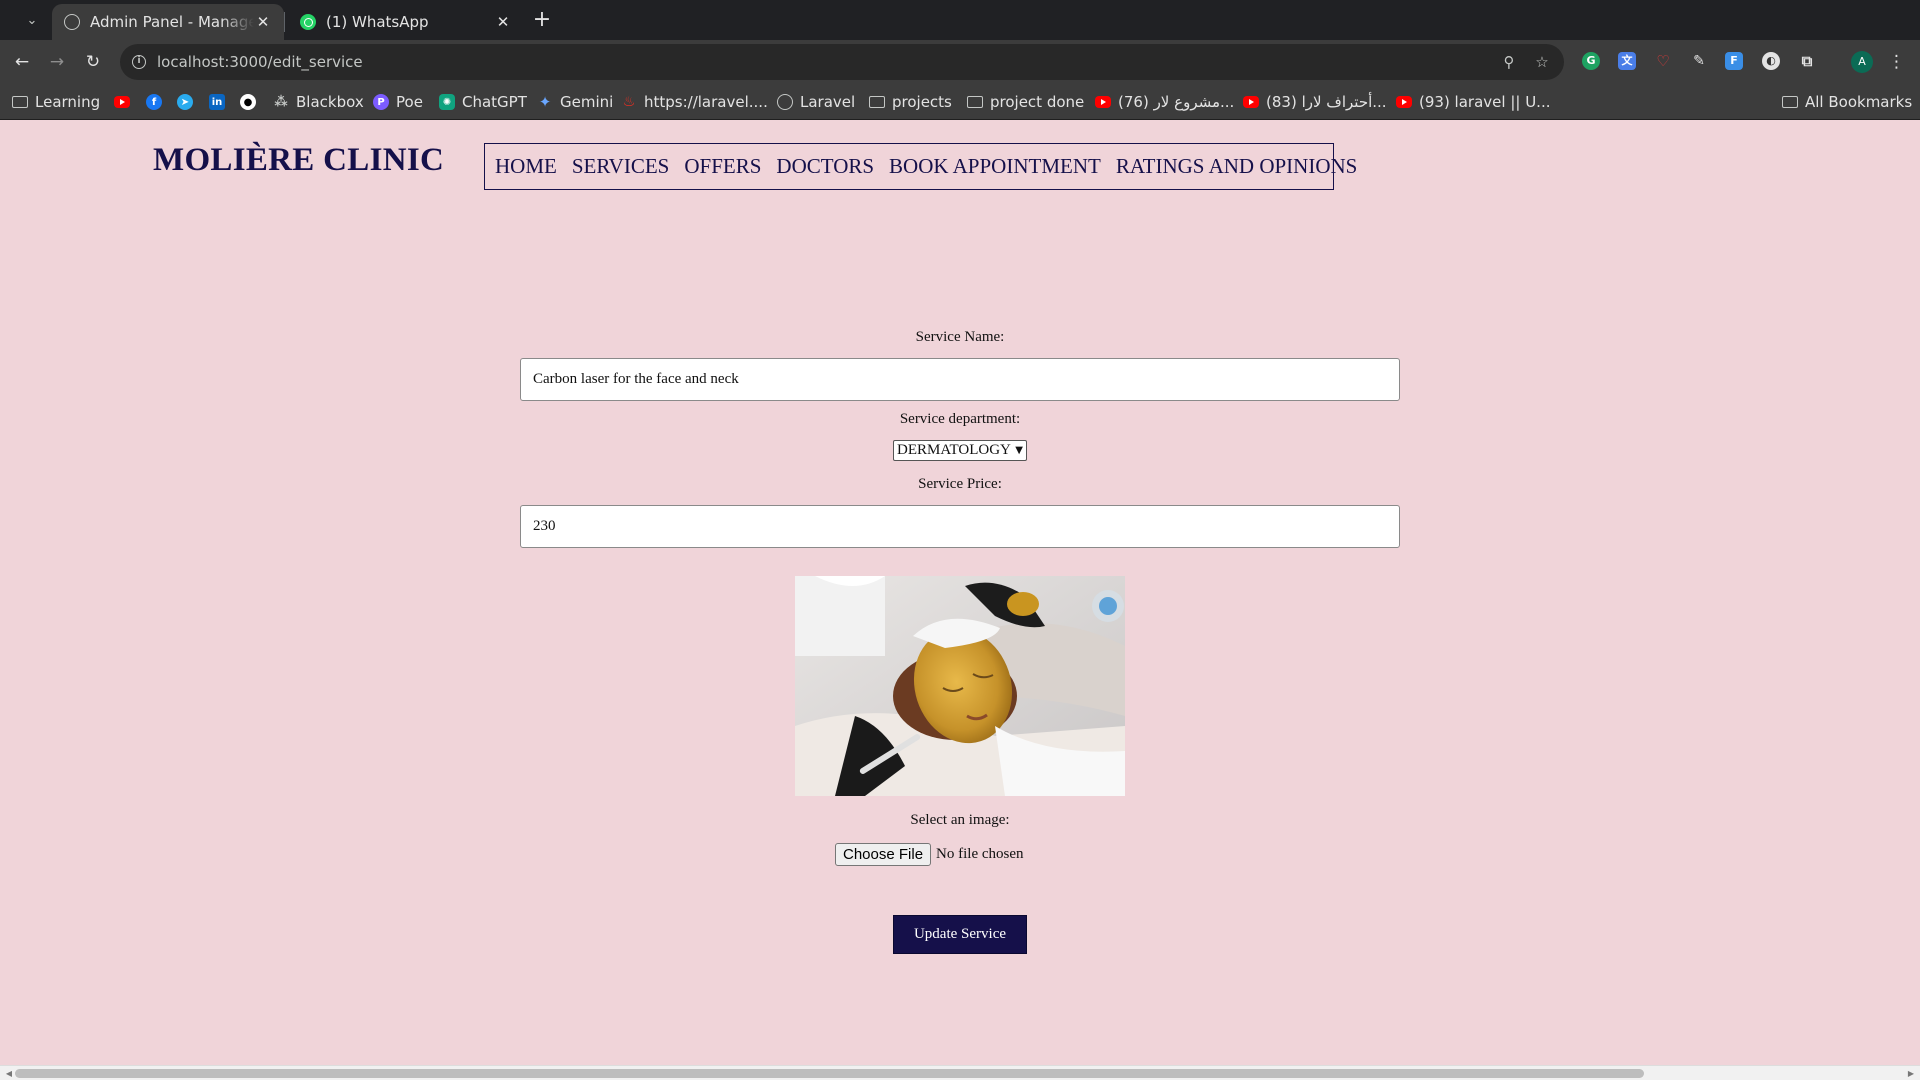  I want to click on bookmark-project-done: project done, so click(1025, 102).